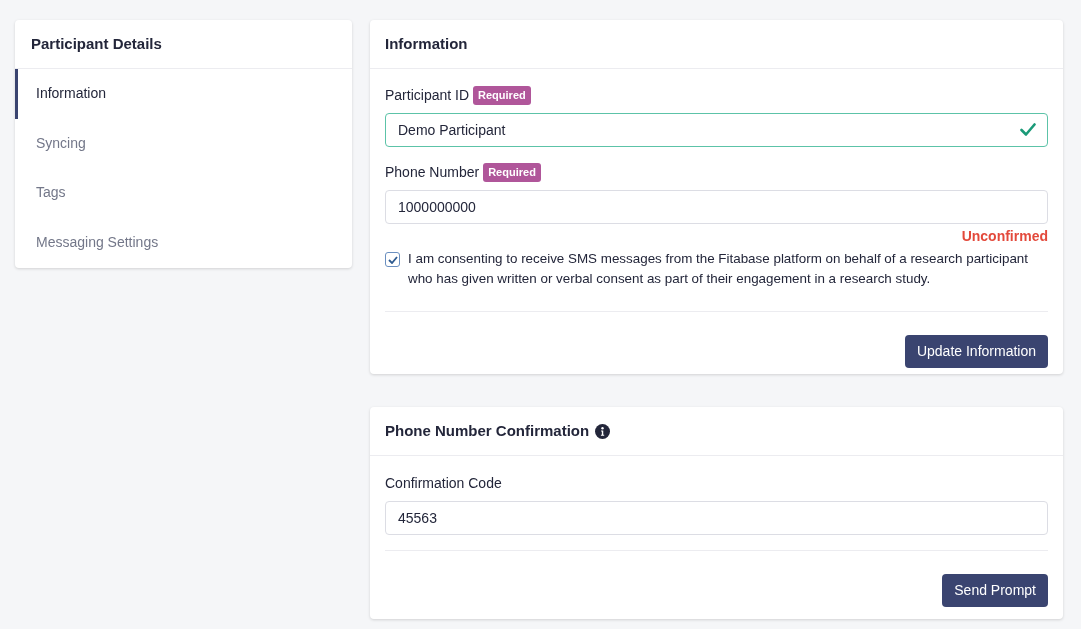 The width and height of the screenshot is (1081, 629). Describe the element at coordinates (1004, 236) in the screenshot. I see `status-text: Unconfirmed` at that location.